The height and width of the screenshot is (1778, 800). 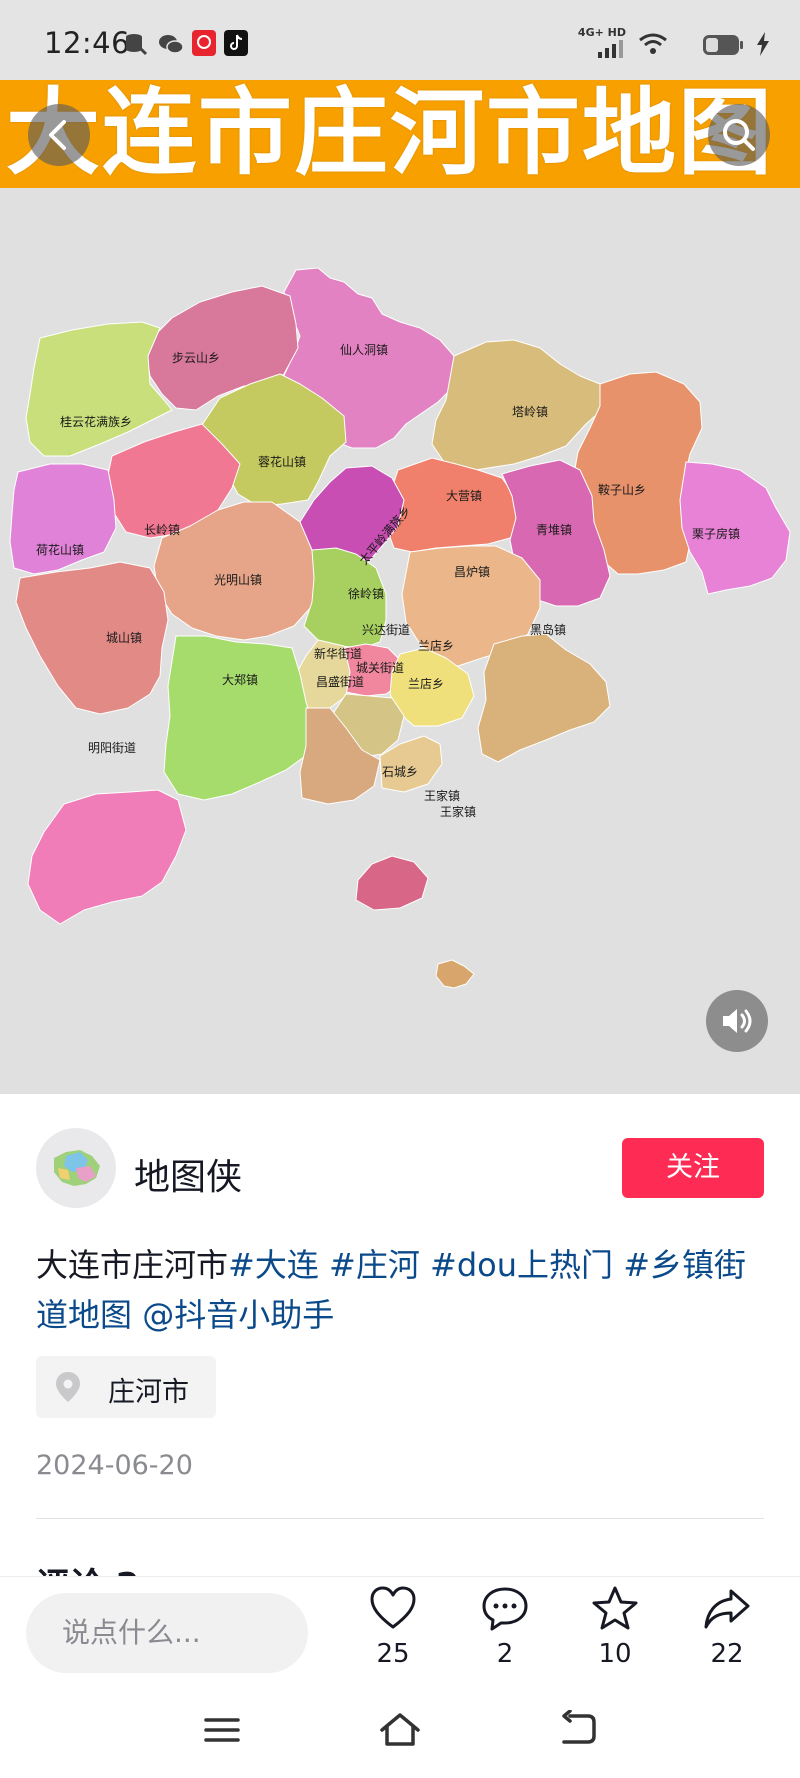 I want to click on label-qingdui: 青堆镇, so click(x=554, y=530).